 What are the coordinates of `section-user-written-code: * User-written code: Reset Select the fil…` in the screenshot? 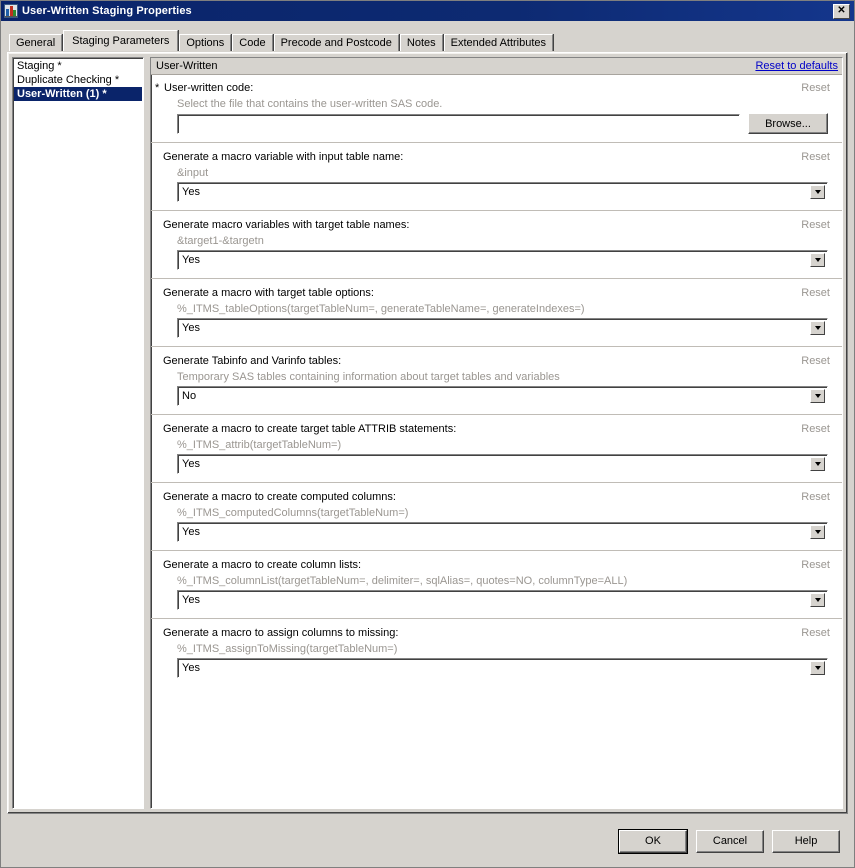 It's located at (496, 109).